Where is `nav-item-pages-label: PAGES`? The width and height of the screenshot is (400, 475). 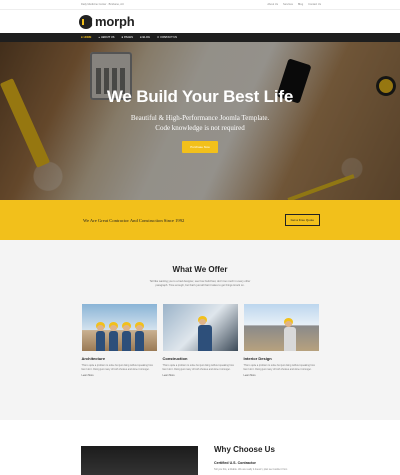
nav-item-pages-label: PAGES is located at coordinates (128, 37).